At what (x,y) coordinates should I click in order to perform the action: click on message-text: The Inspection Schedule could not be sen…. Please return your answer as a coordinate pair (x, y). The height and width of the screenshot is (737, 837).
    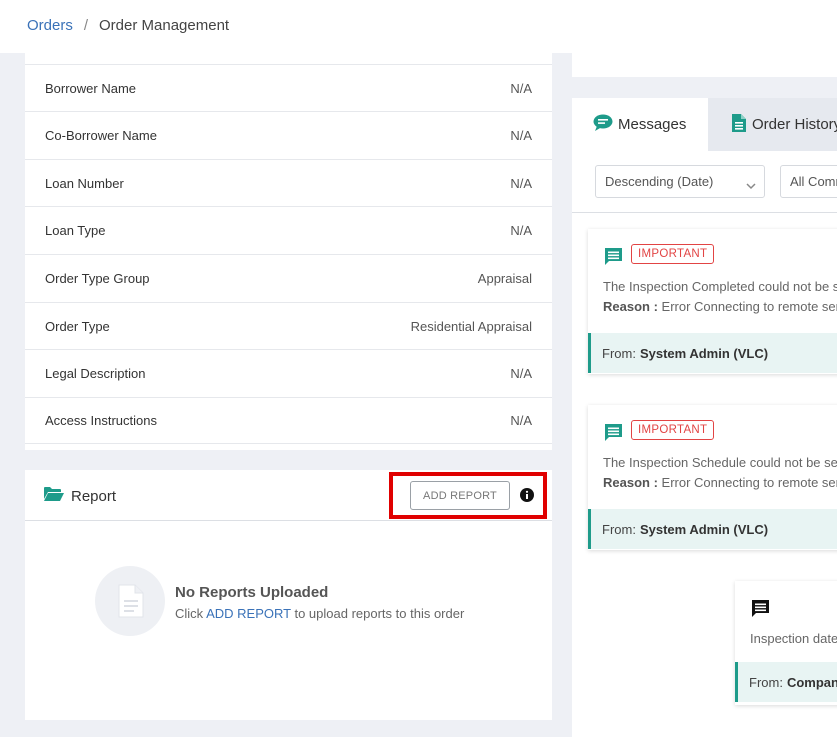
    Looking at the image, I should click on (720, 462).